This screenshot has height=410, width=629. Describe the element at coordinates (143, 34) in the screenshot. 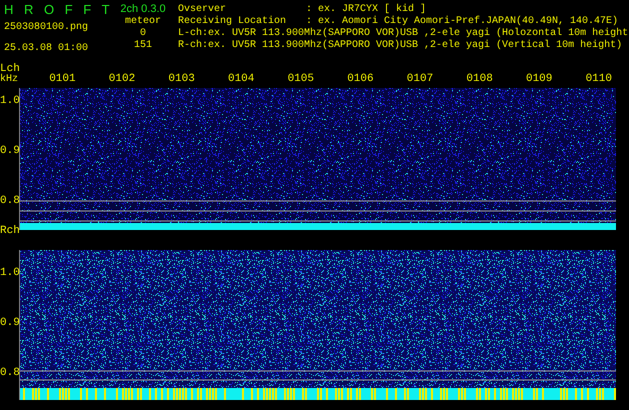

I see `meteor-count: 0` at that location.